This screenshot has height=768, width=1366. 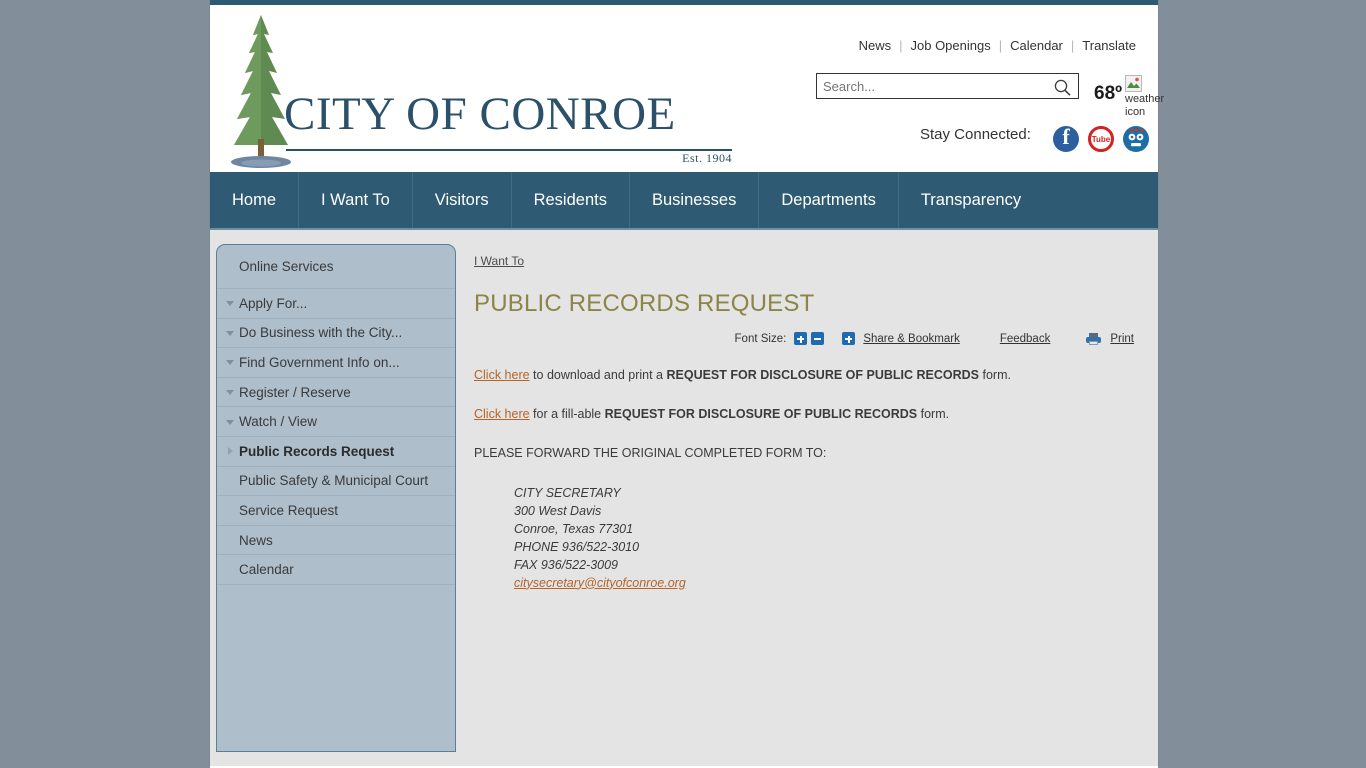 What do you see at coordinates (1108, 93) in the screenshot?
I see `weather-temperature: 68º` at bounding box center [1108, 93].